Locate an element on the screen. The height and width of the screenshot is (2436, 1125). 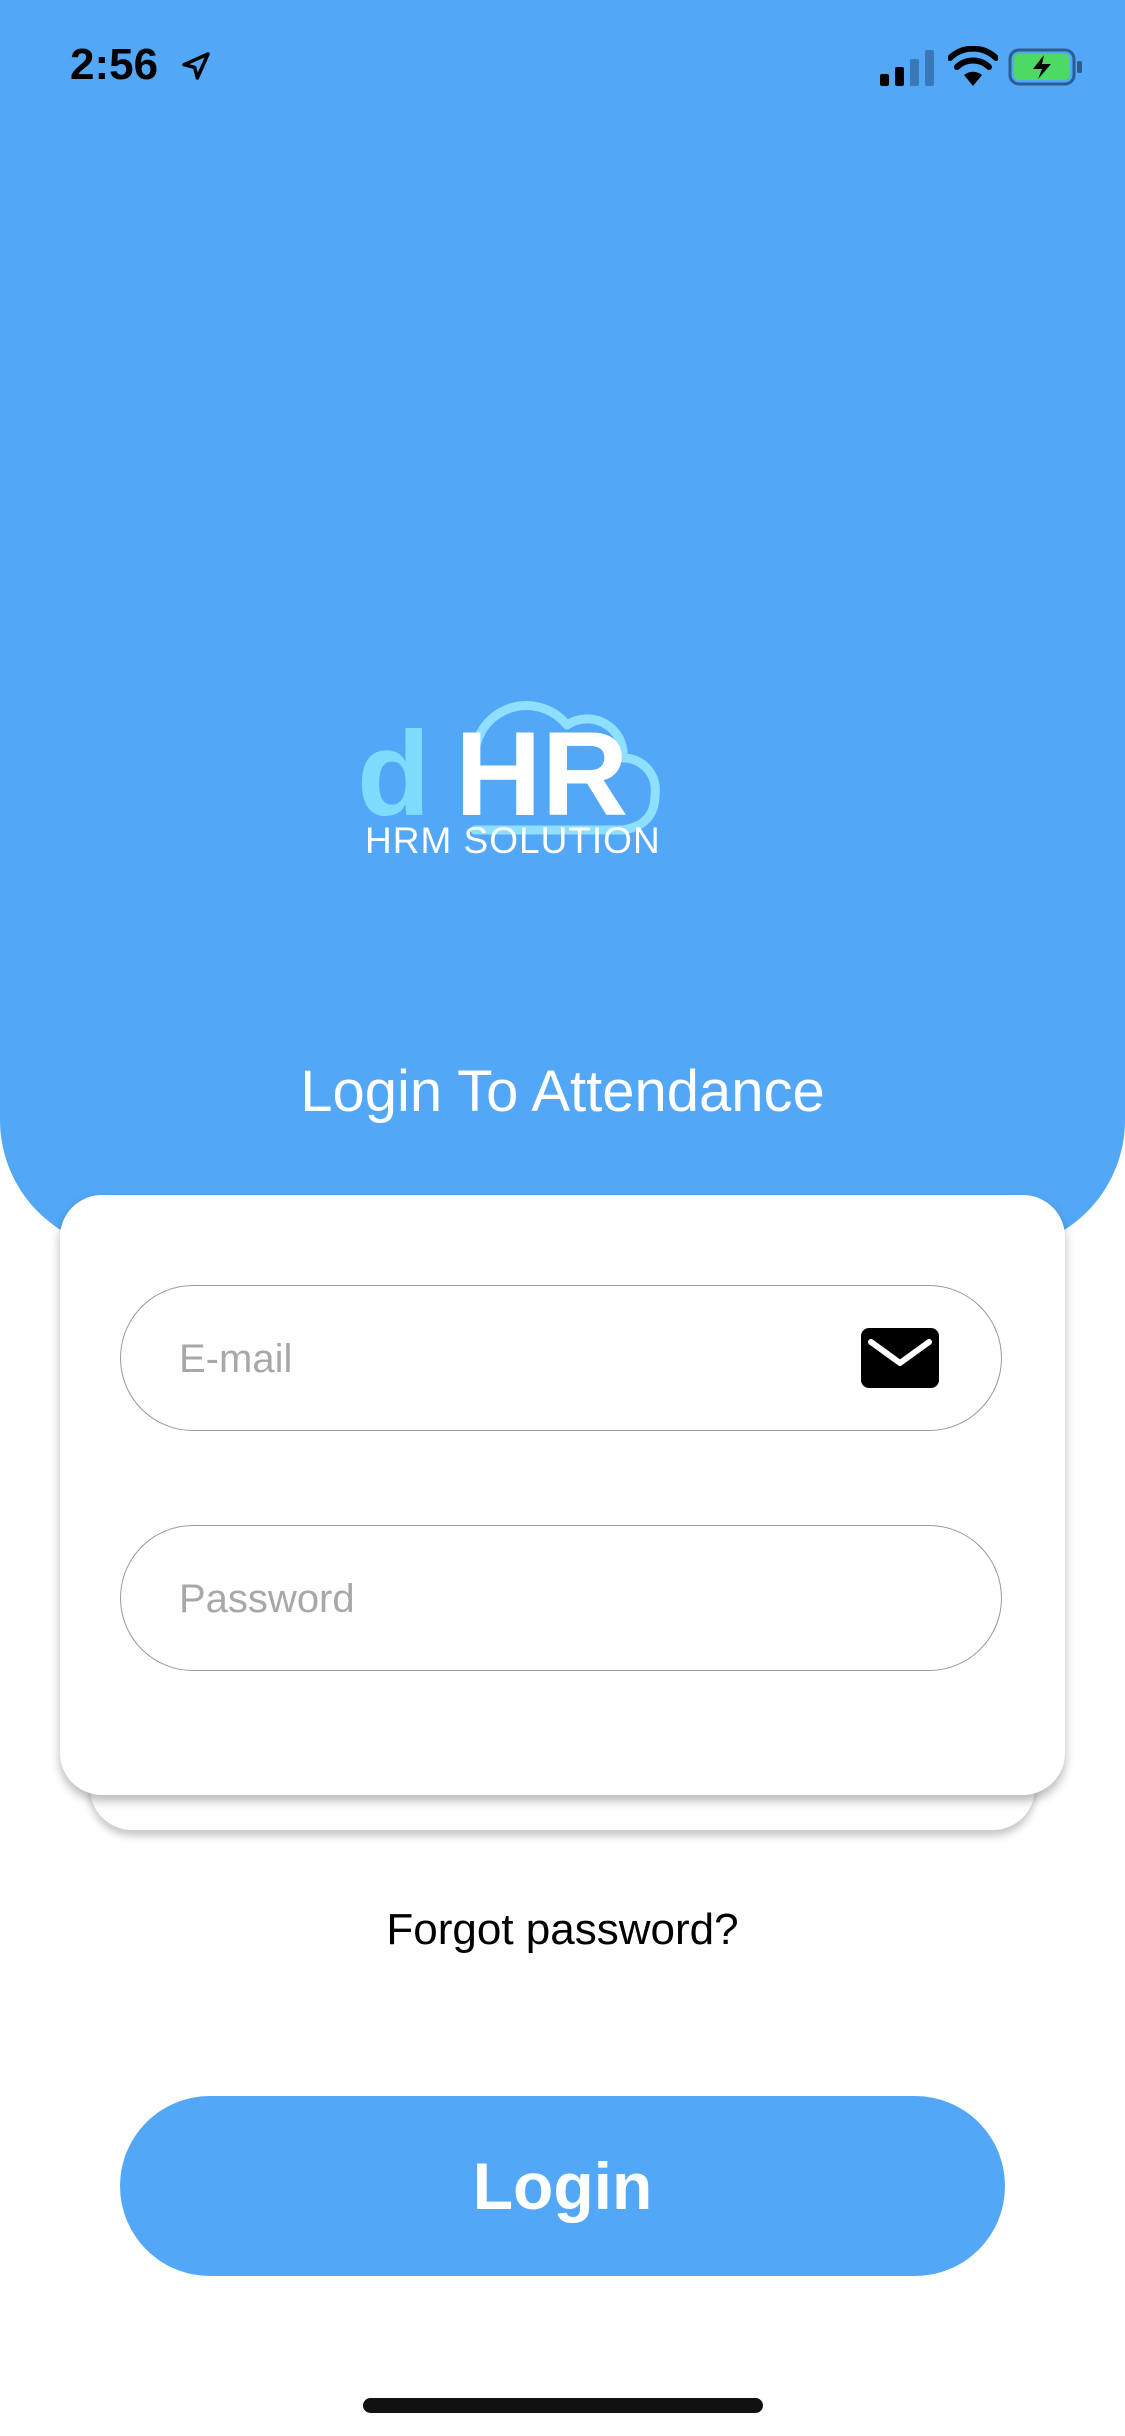
email-input is located at coordinates (529, 1359).